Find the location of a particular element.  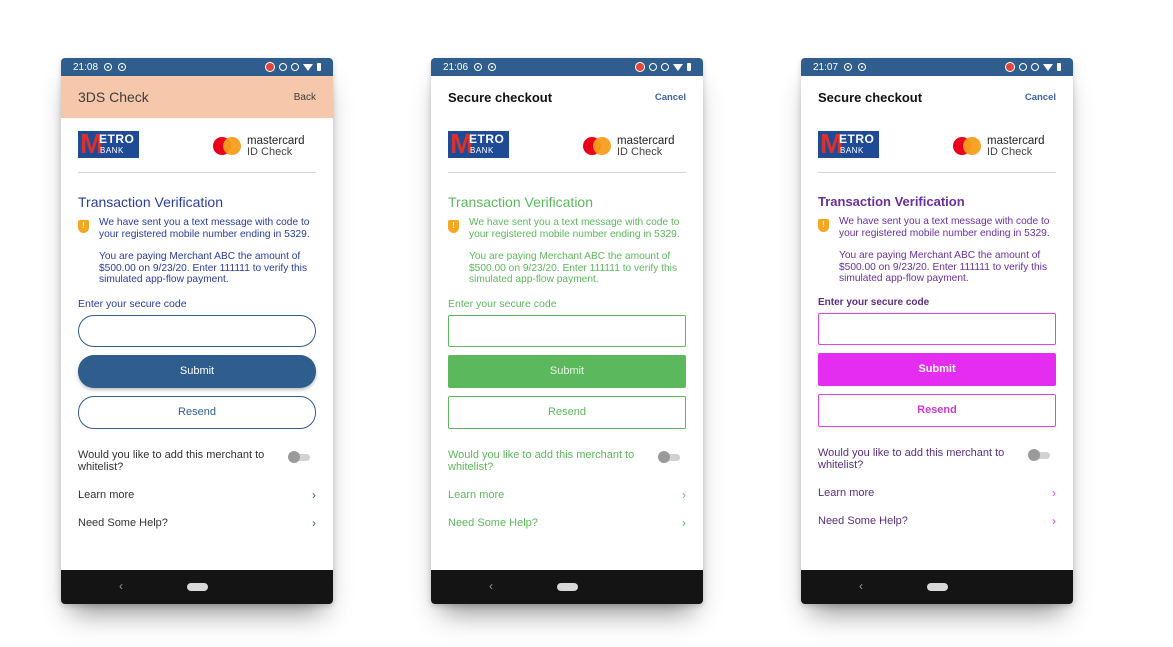

status-bar: 21:08 is located at coordinates (197, 67).